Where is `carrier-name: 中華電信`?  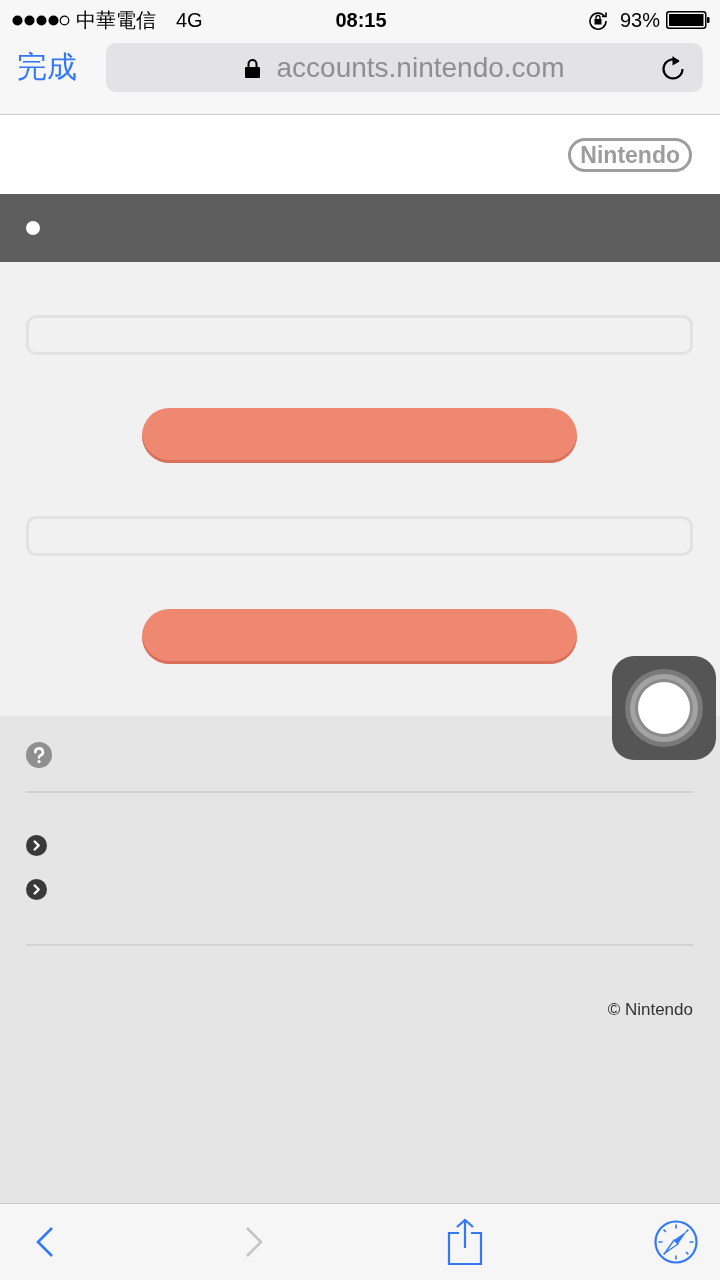 carrier-name: 中華電信 is located at coordinates (116, 20).